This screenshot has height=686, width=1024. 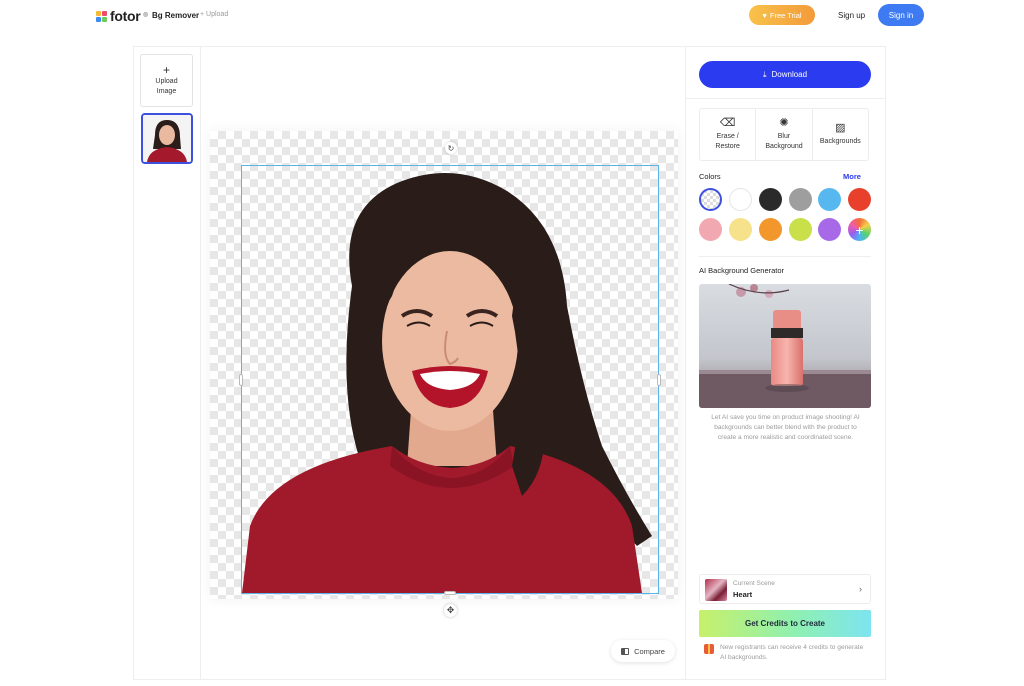 What do you see at coordinates (800, 229) in the screenshot?
I see `color-swatch-lime` at bounding box center [800, 229].